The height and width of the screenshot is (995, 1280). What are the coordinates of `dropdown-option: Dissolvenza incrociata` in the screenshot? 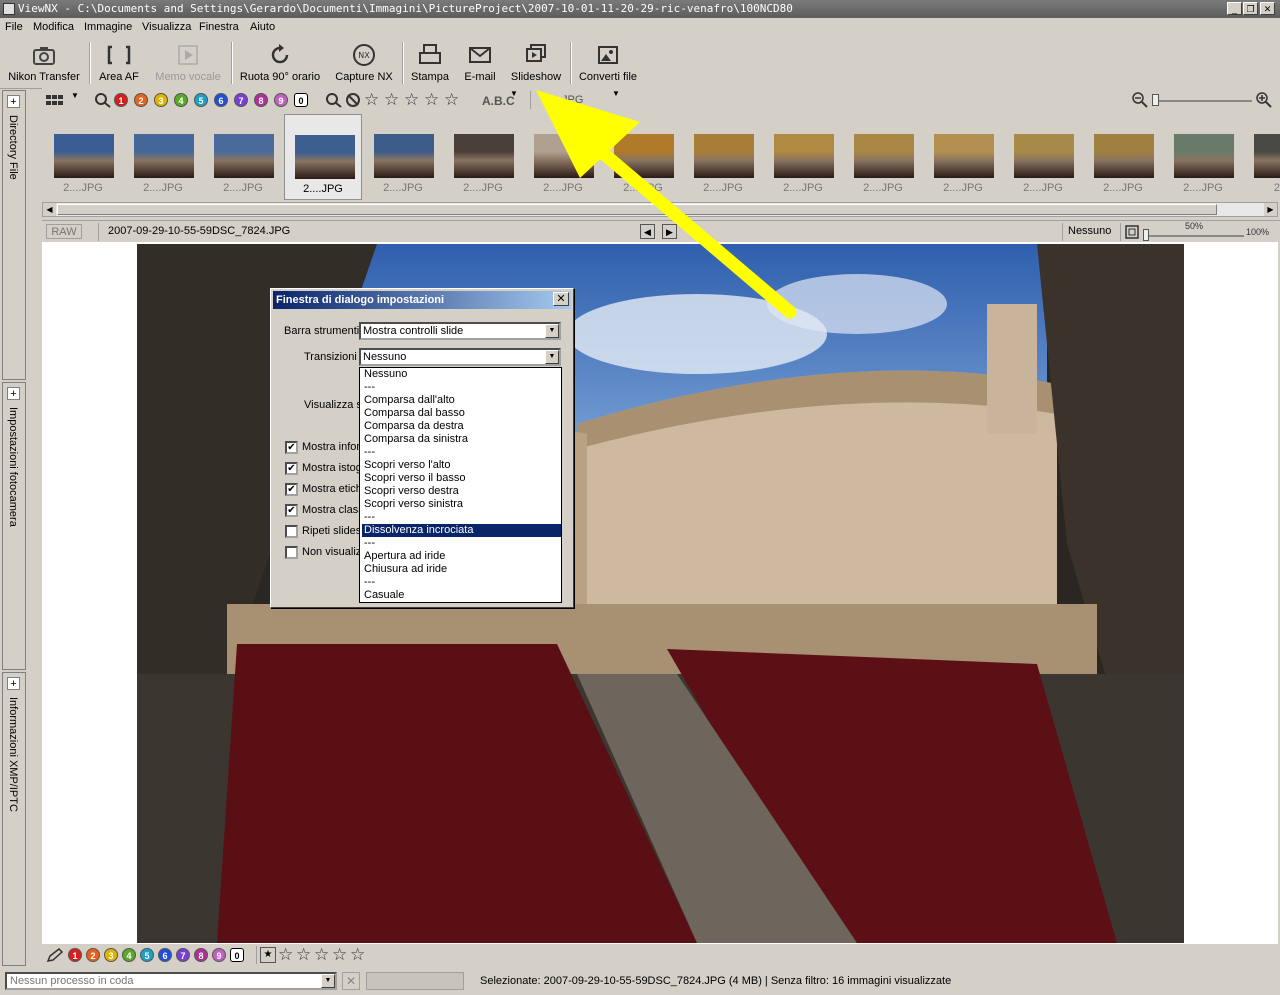 It's located at (461, 530).